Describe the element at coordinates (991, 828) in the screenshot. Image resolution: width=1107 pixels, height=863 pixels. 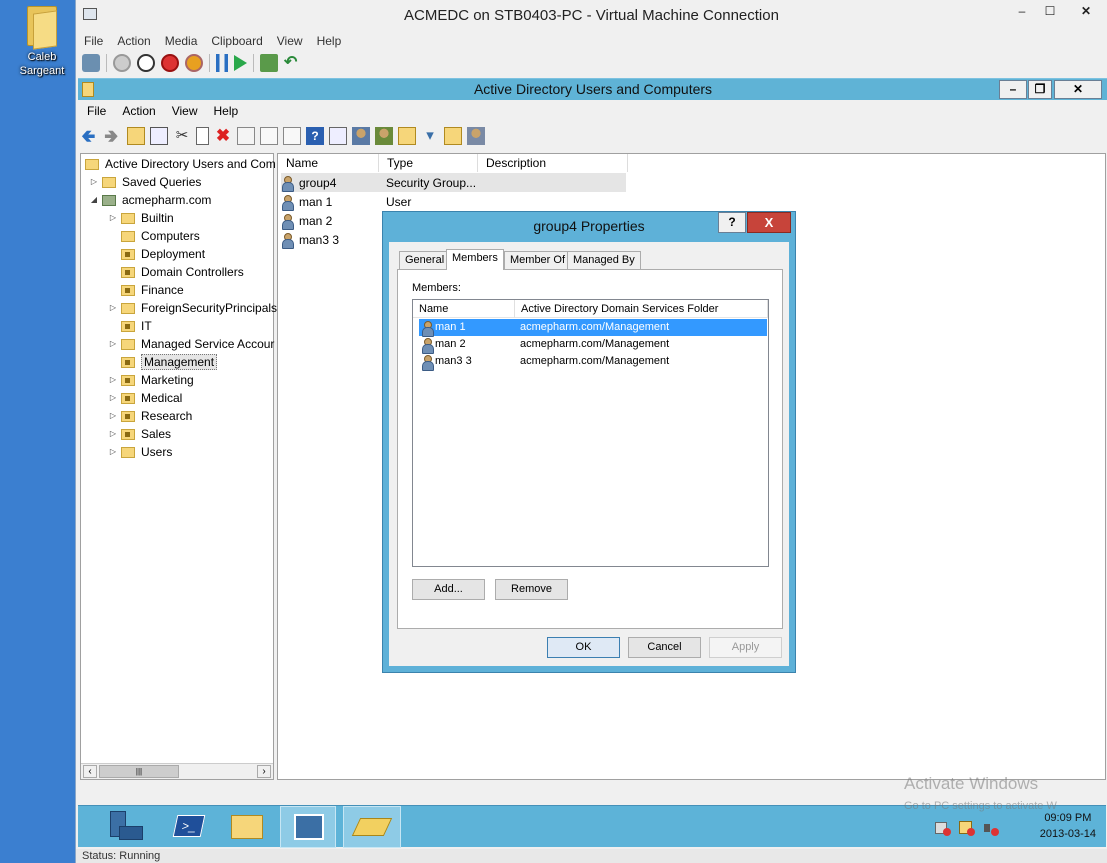
I see `volume-muted-icon` at that location.